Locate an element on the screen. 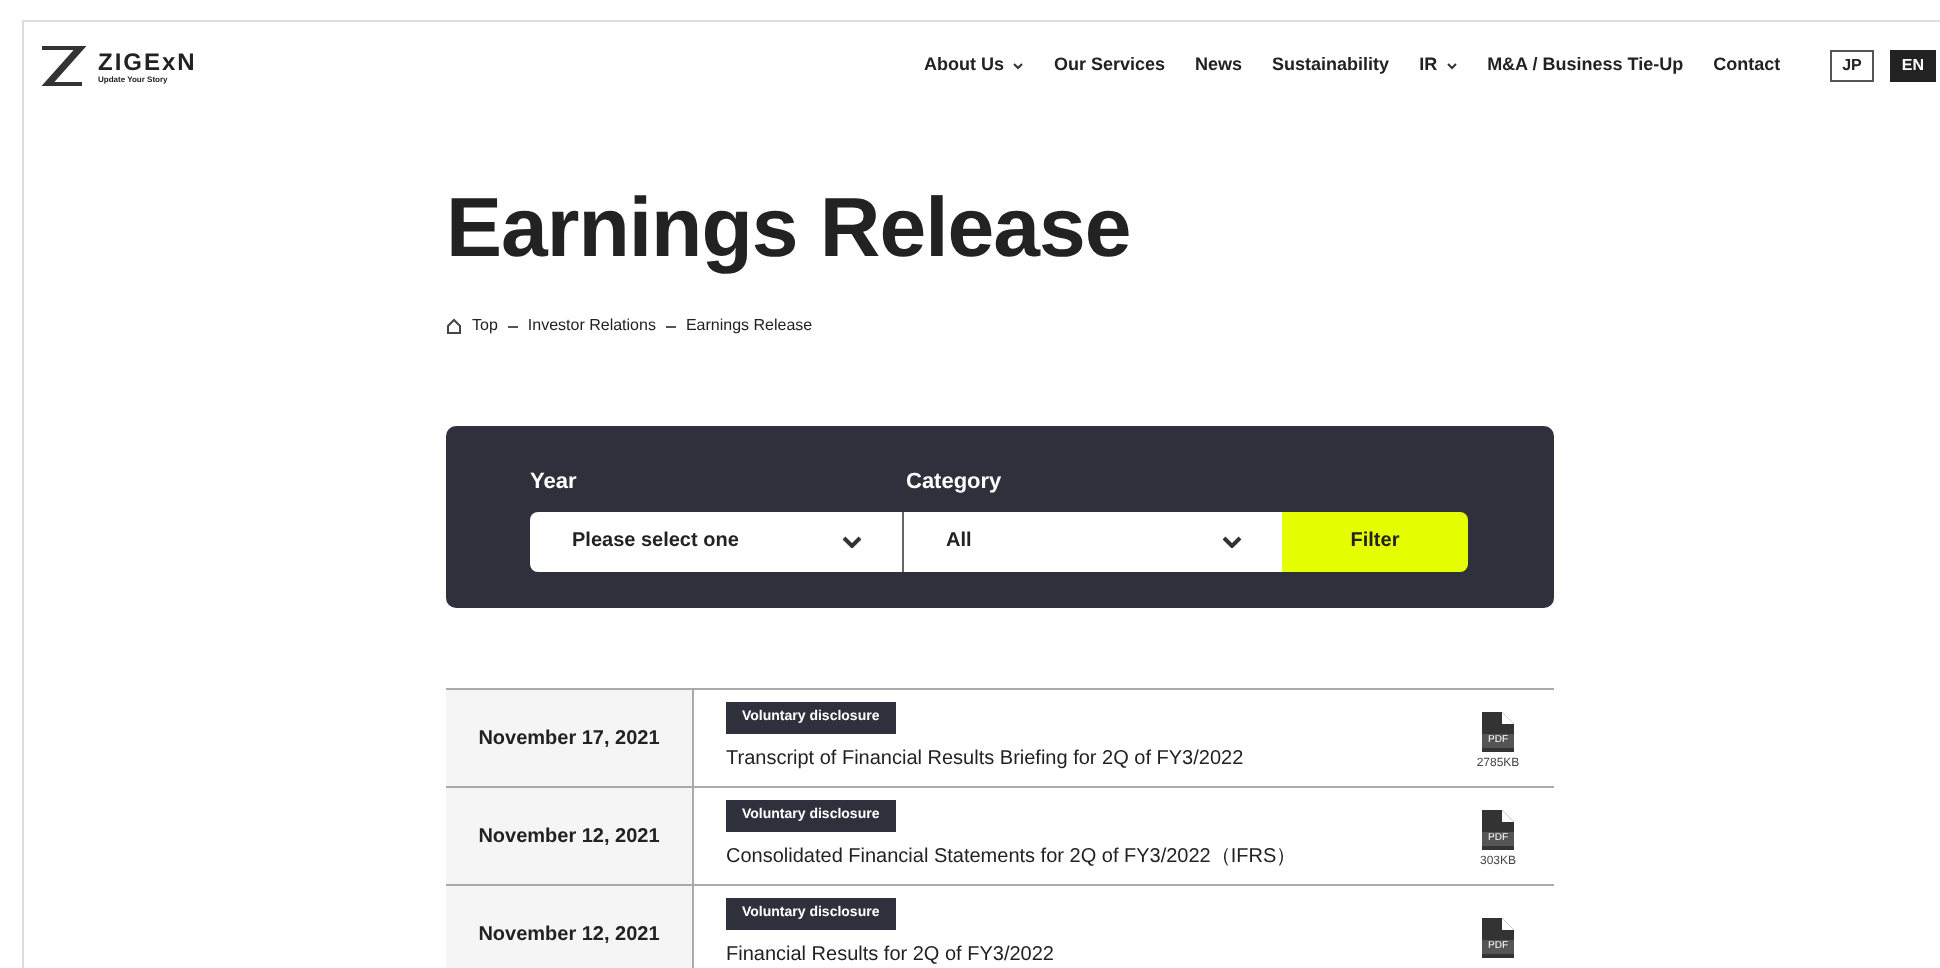 This screenshot has width=1940, height=968. nav-link: News is located at coordinates (1219, 66).